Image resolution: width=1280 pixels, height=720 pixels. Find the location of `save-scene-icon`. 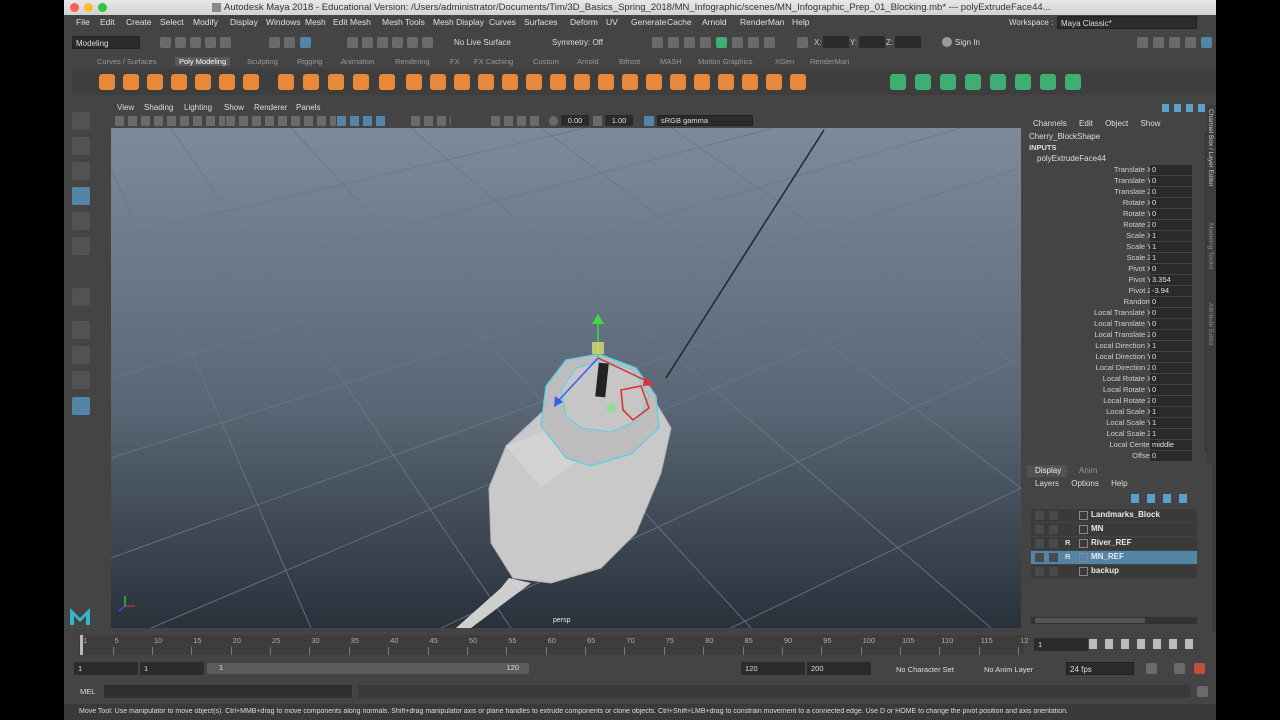

save-scene-icon is located at coordinates (195, 42).